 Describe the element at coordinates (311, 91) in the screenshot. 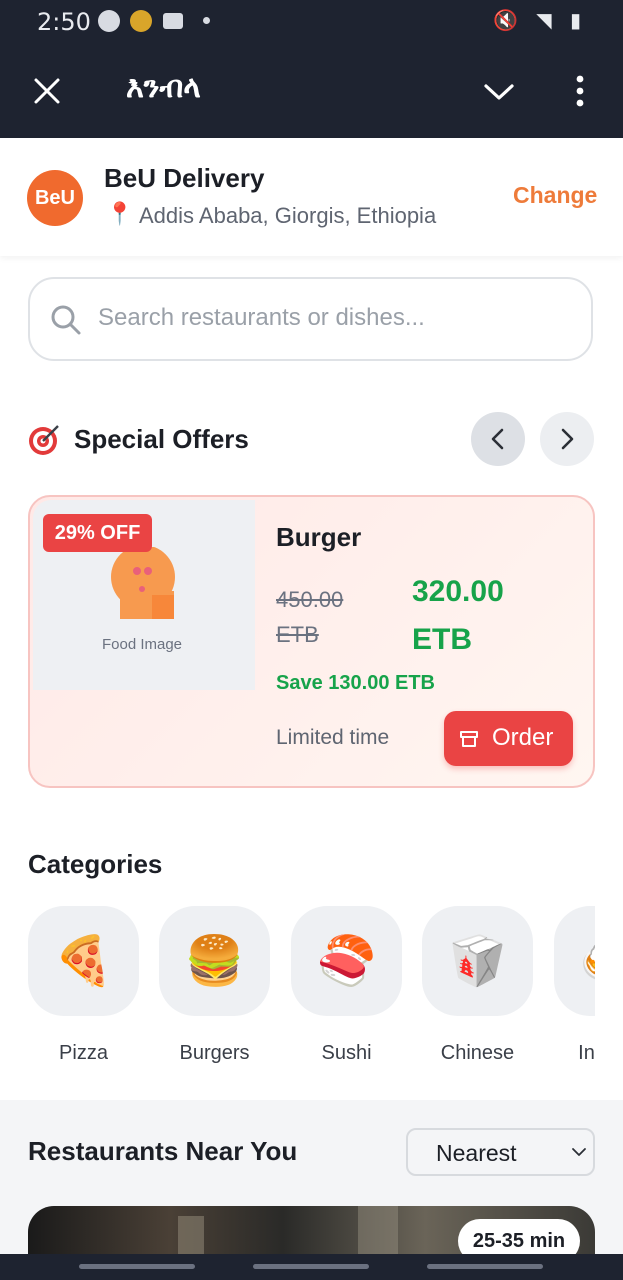

I see `app-bar` at that location.